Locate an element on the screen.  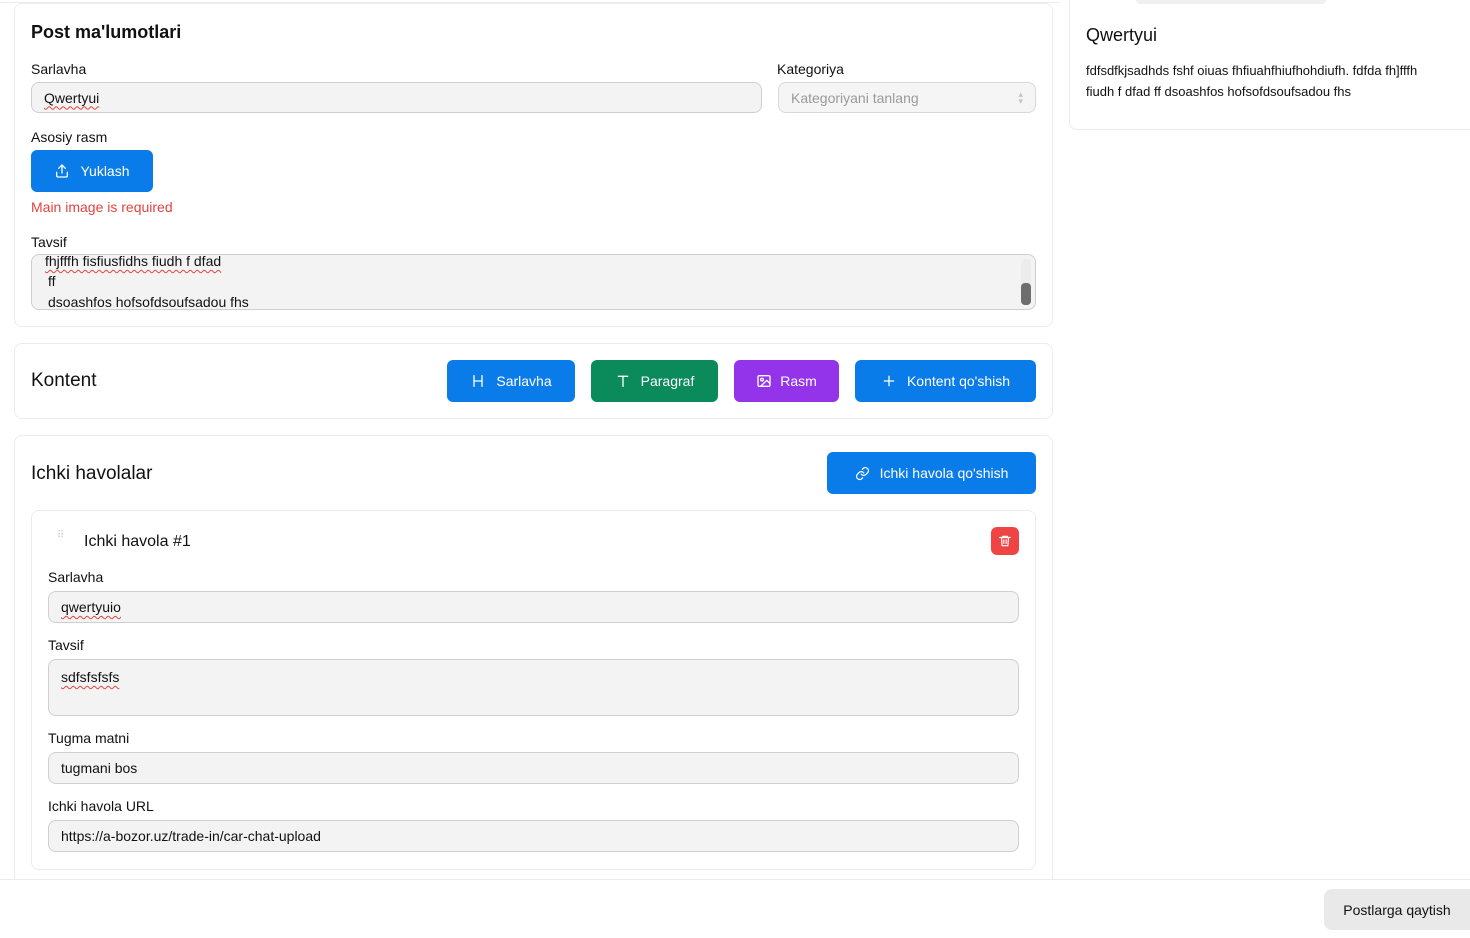
button-text-input: tugmani bos is located at coordinates (533, 768).